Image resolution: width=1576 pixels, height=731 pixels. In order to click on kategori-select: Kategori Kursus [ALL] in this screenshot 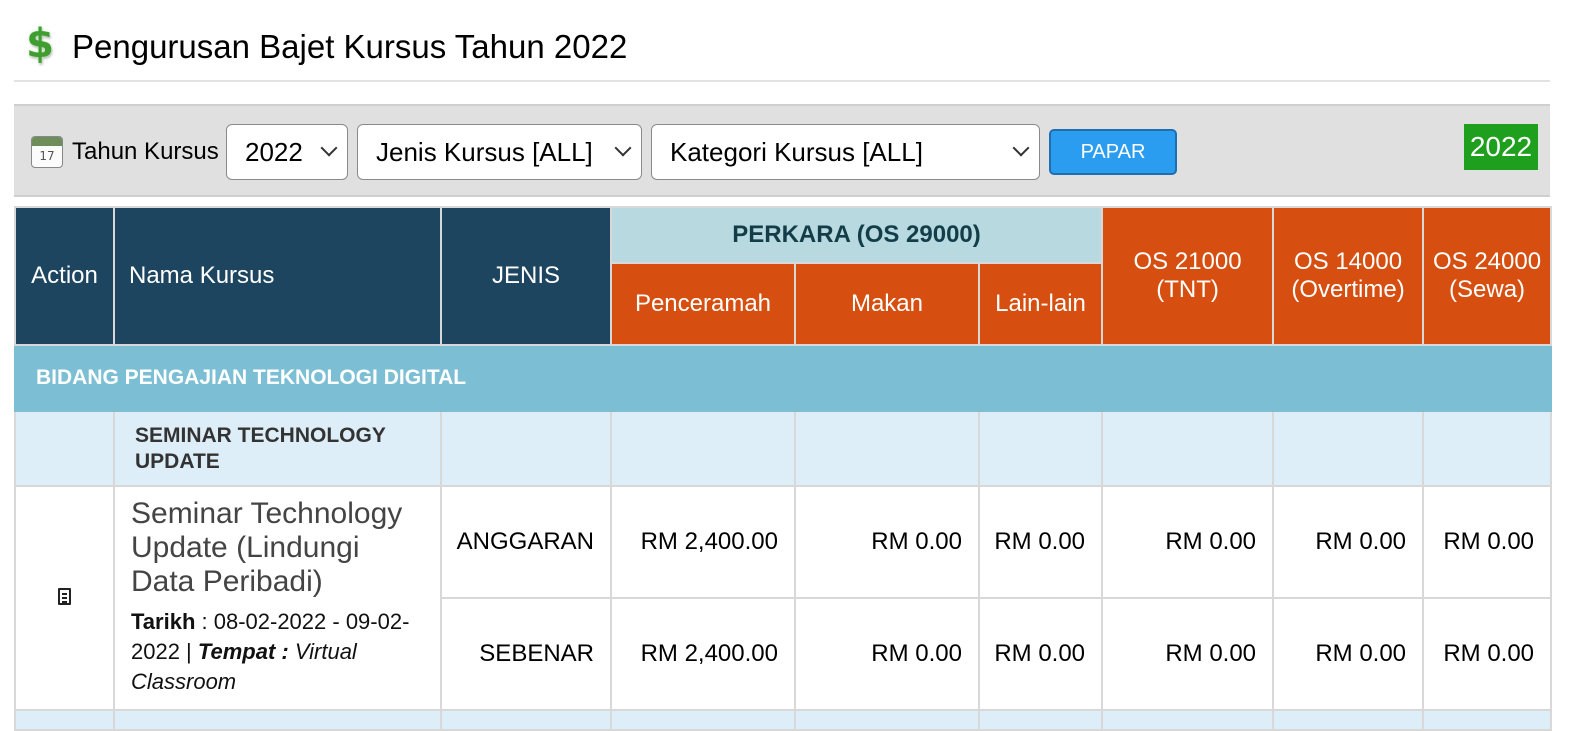, I will do `click(845, 152)`.